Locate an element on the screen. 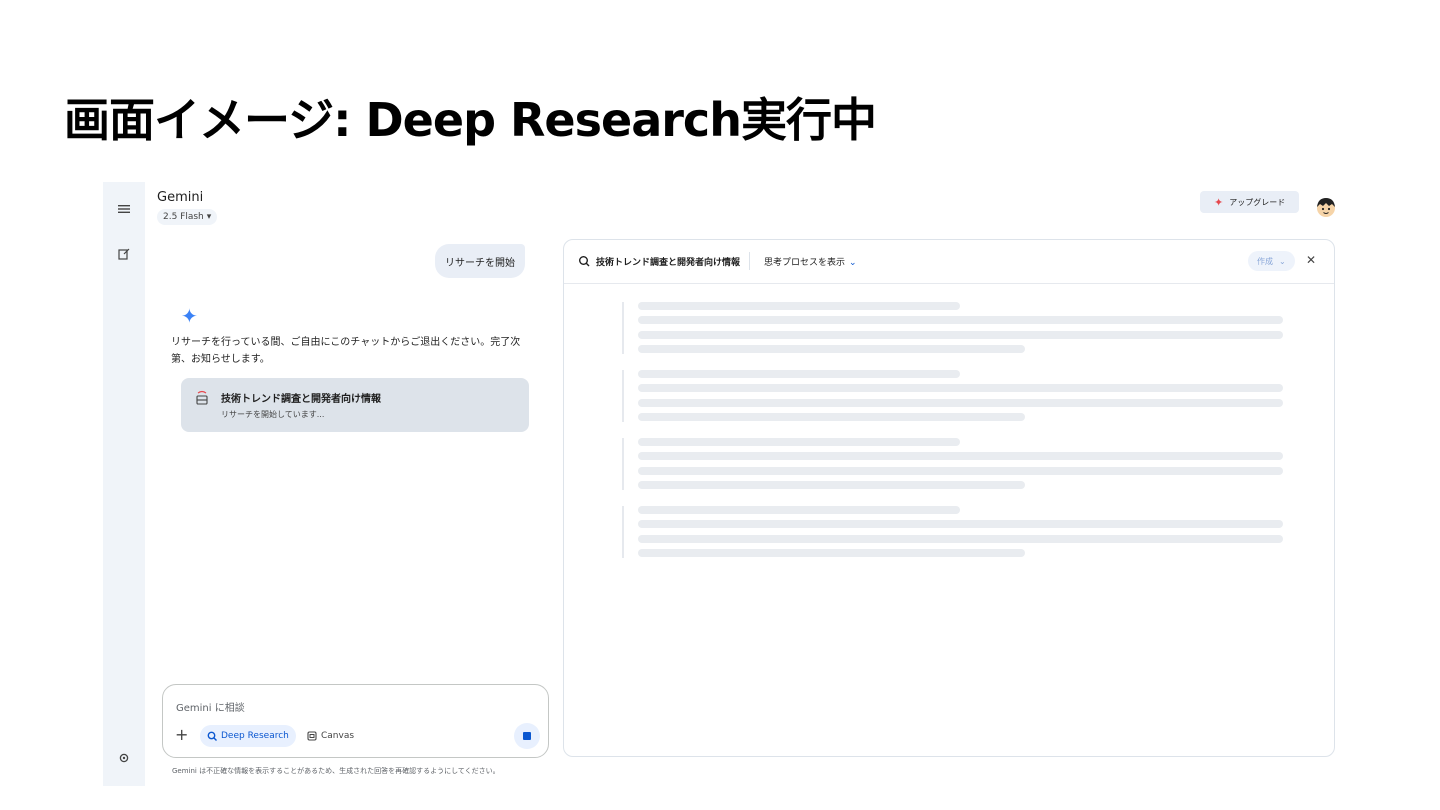 Image resolution: width=1440 pixels, height=810 pixels. show-thinking-toggle: 思考プロセスを表示 ⌄ is located at coordinates (810, 261).